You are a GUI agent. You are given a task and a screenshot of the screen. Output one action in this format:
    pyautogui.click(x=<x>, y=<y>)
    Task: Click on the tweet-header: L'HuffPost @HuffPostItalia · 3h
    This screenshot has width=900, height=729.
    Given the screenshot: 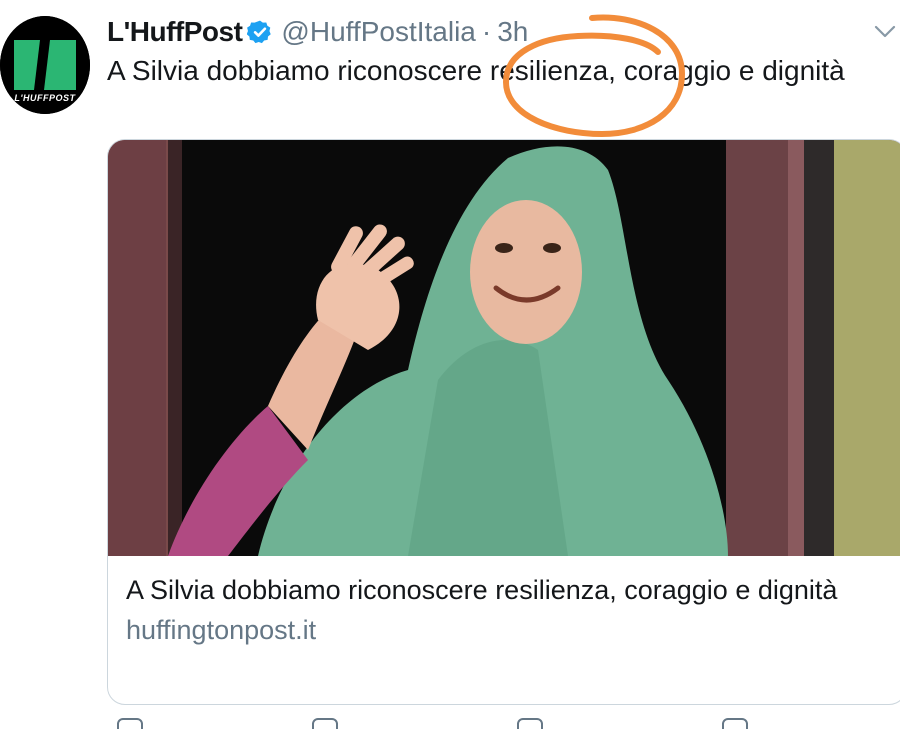 What is the action you would take?
    pyautogui.click(x=317, y=32)
    